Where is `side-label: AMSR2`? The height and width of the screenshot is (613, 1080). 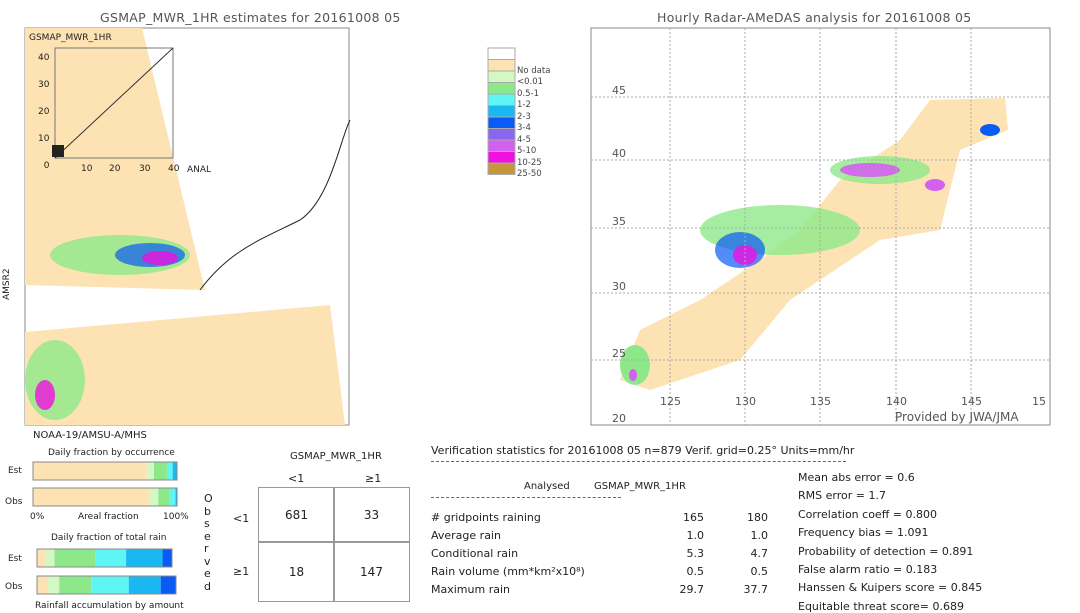 side-label: AMSR2 is located at coordinates (7, 284).